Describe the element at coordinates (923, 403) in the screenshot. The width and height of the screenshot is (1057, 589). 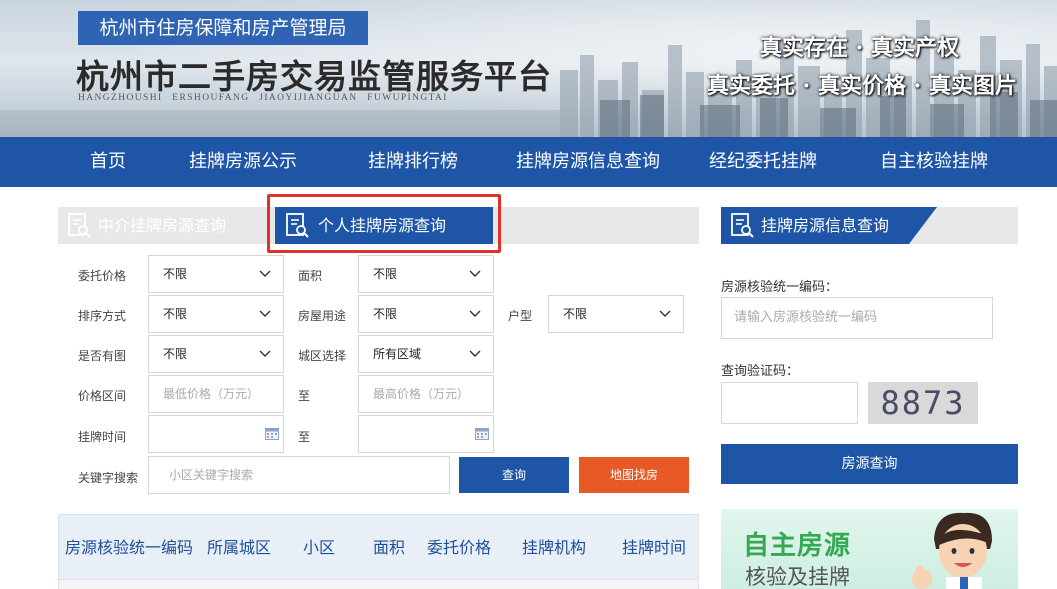
I see `captcha-image: 8873` at that location.